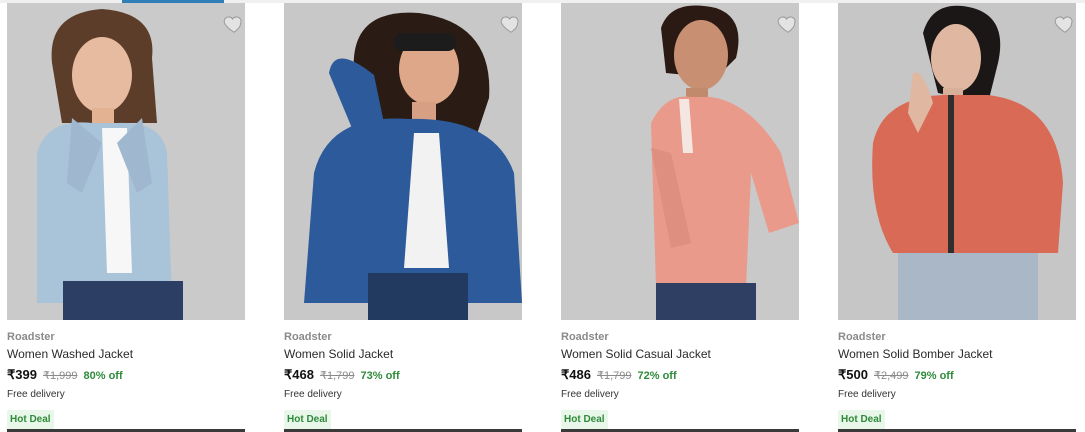  What do you see at coordinates (934, 376) in the screenshot?
I see `discount-label: 79% off` at bounding box center [934, 376].